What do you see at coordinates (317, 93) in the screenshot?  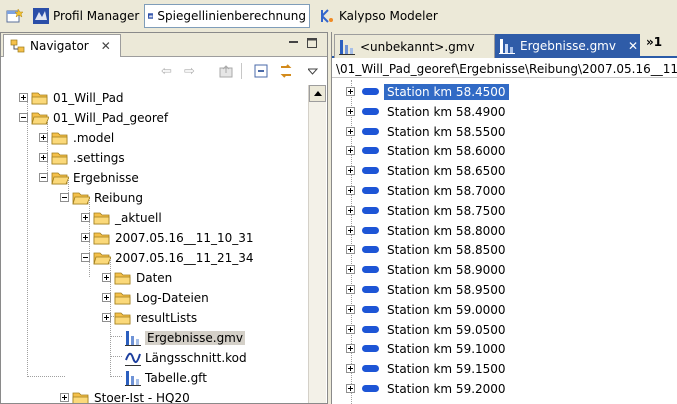 I see `scroll-up-button` at bounding box center [317, 93].